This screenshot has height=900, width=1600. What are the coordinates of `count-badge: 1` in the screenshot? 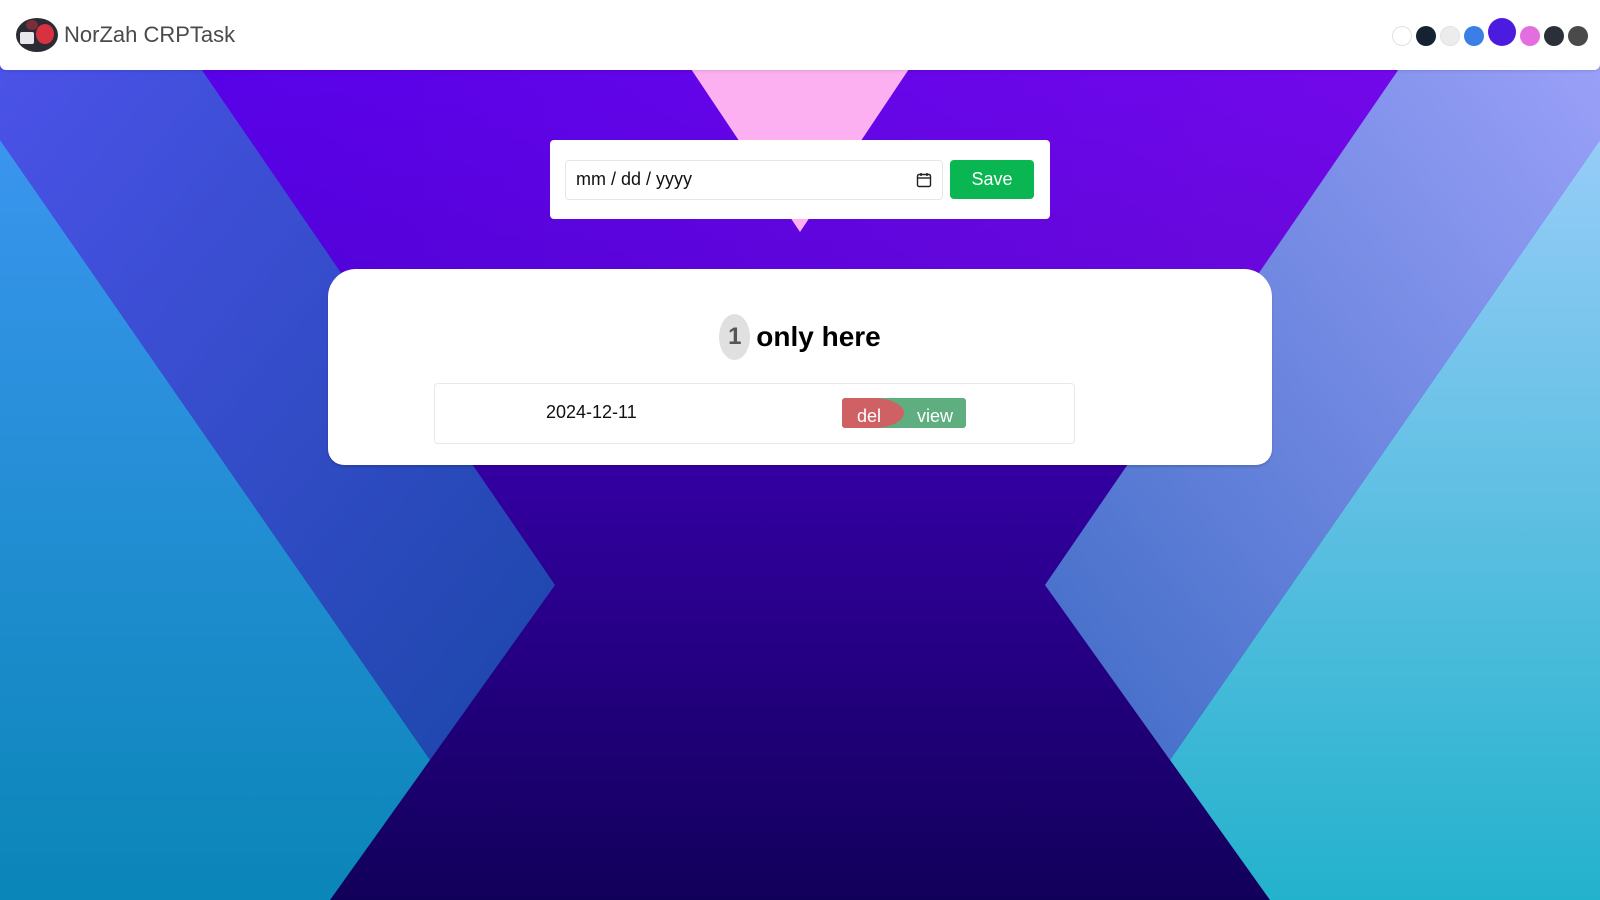 It's located at (735, 337).